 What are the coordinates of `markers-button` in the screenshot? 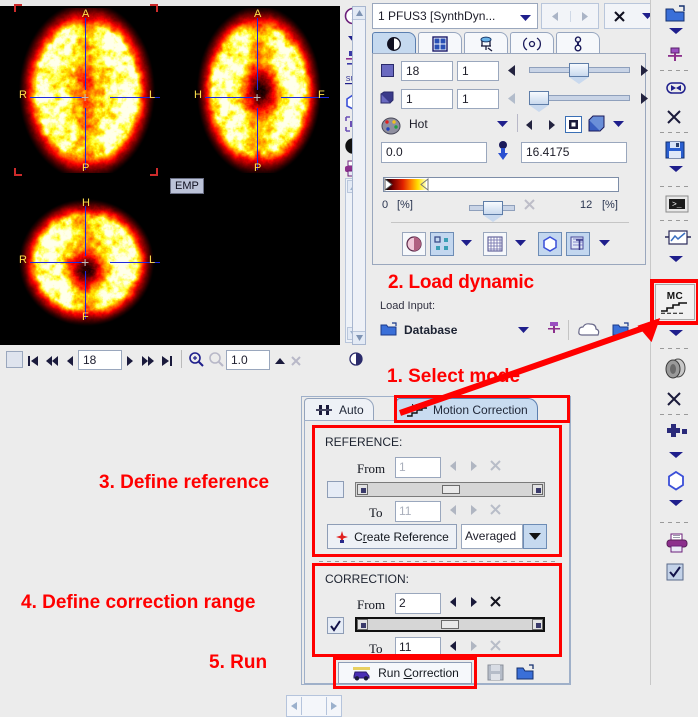 It's located at (442, 244).